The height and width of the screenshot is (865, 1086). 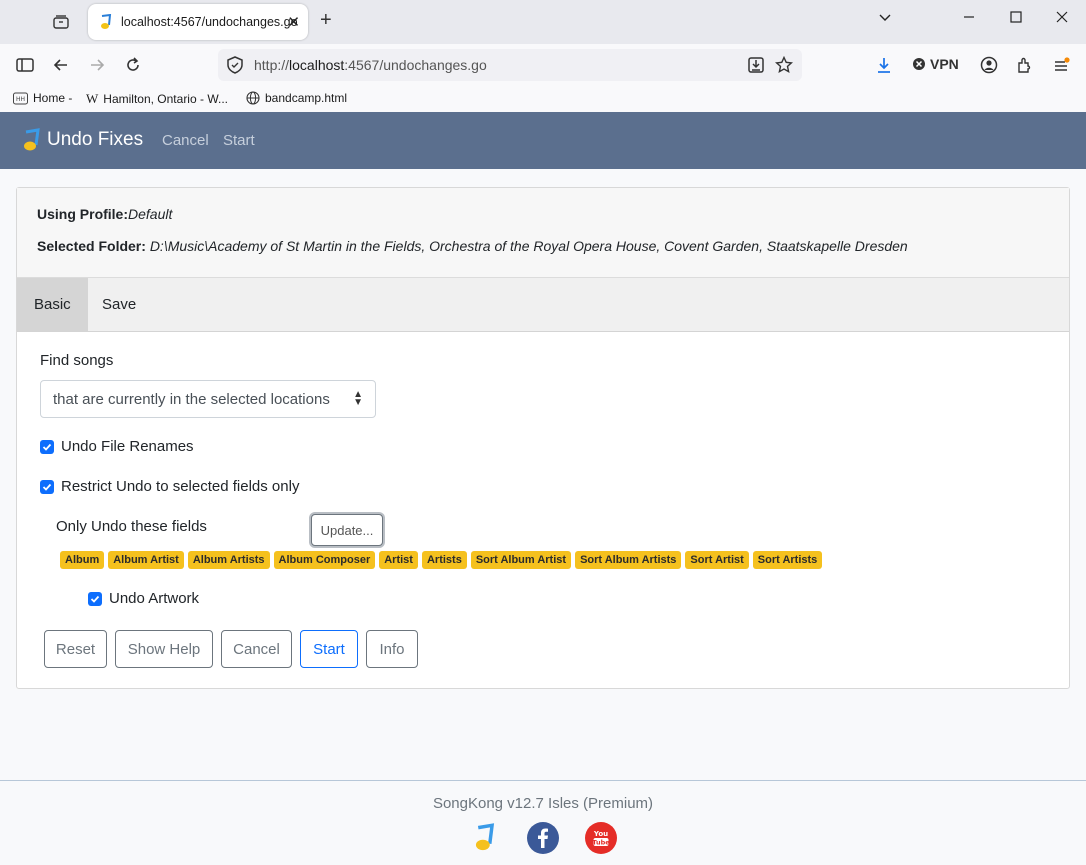 What do you see at coordinates (628, 560) in the screenshot?
I see `field-badge: Sort Album Artists` at bounding box center [628, 560].